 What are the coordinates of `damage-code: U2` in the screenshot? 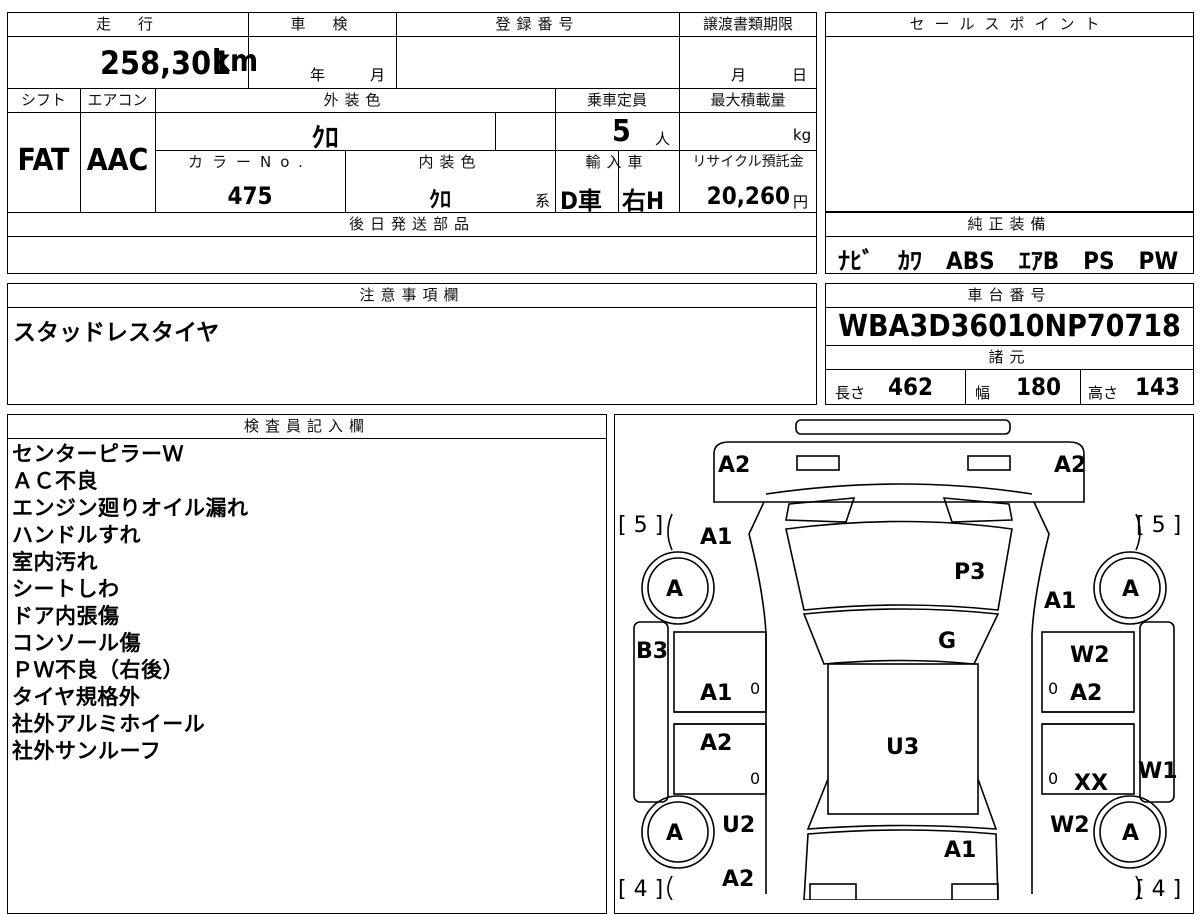 It's located at (738, 825).